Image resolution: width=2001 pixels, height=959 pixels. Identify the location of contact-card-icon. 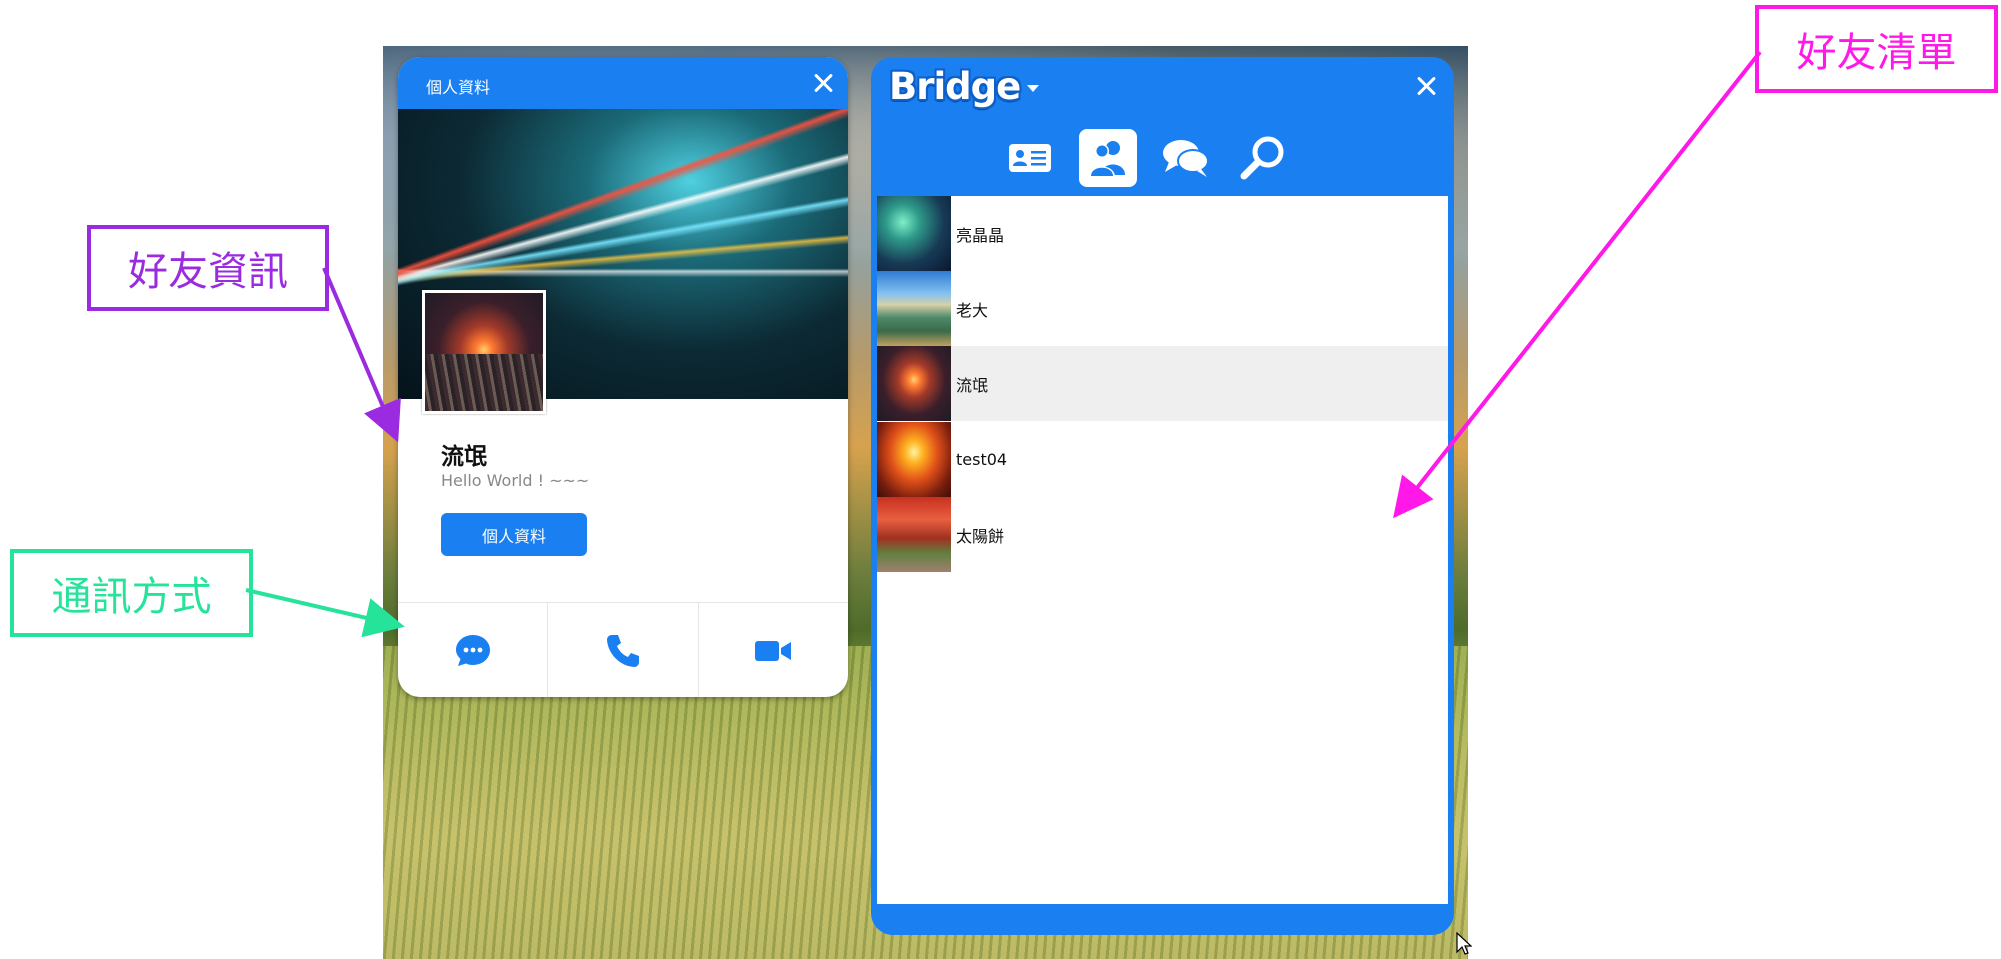
(1030, 158).